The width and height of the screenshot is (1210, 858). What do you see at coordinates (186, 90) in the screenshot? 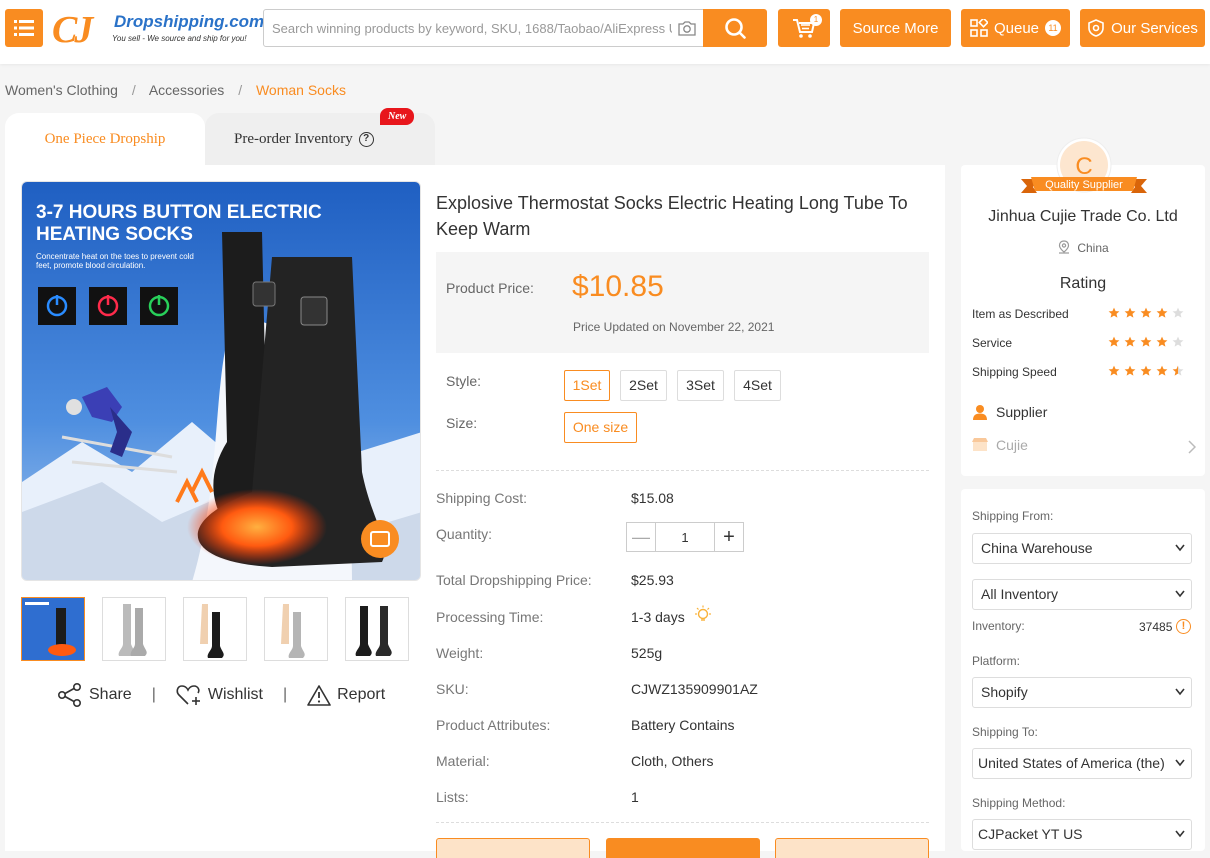
I see `breadcrumb-accessories: Accessories` at bounding box center [186, 90].